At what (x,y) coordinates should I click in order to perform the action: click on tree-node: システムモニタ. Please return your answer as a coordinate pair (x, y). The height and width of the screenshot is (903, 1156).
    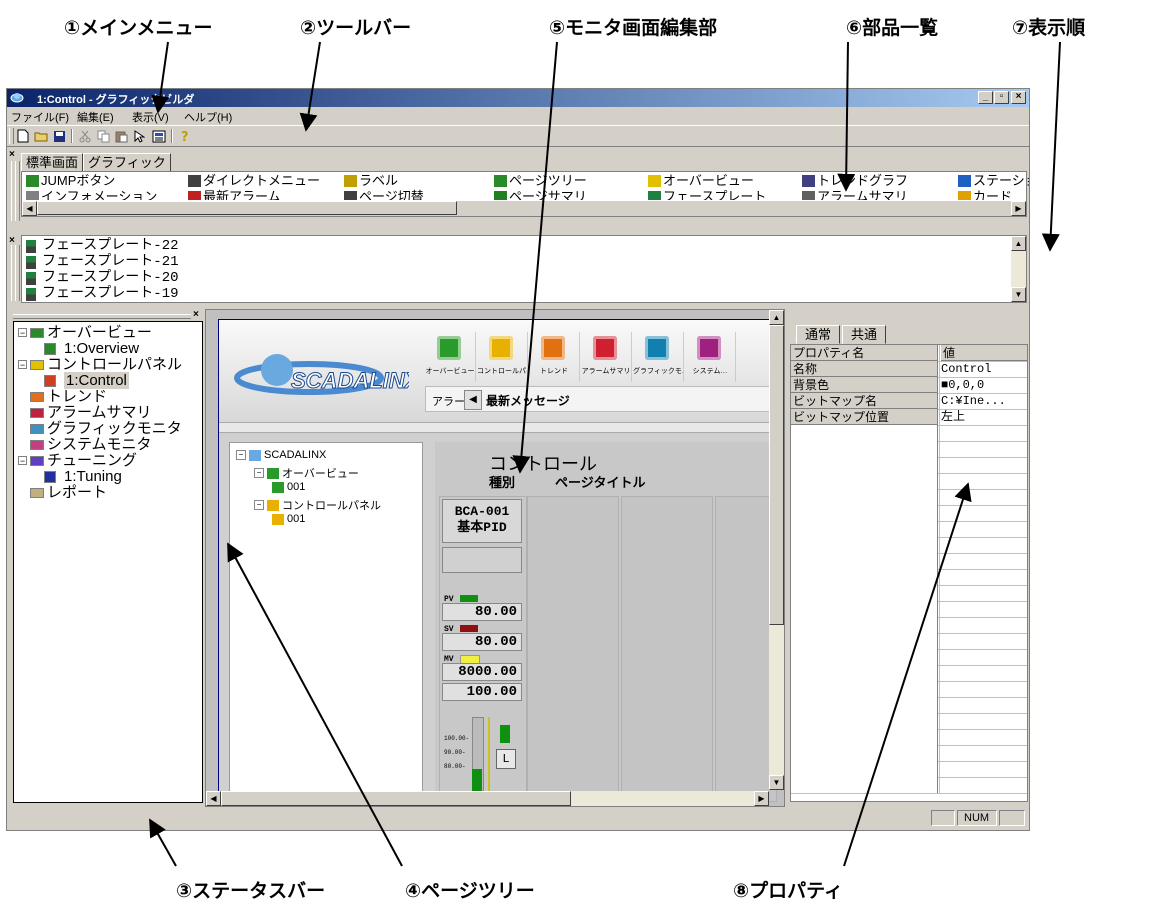
    Looking at the image, I should click on (85, 444).